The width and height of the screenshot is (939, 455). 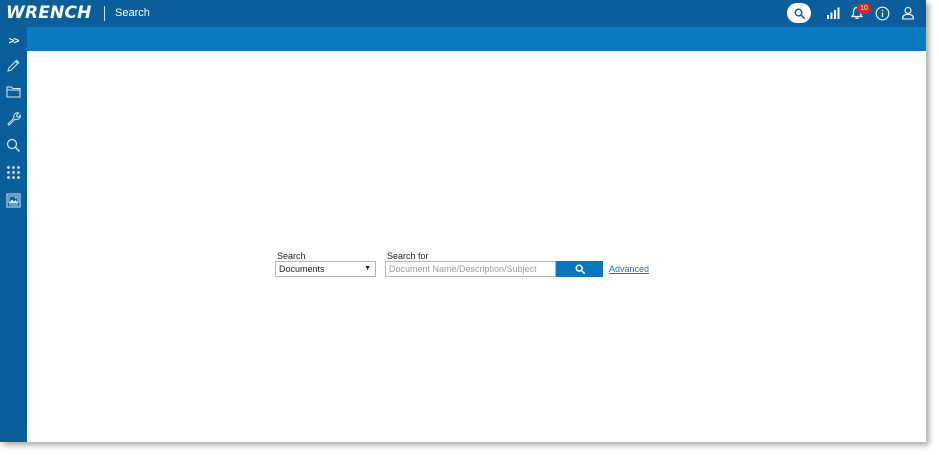 I want to click on activity-button, so click(x=833, y=13).